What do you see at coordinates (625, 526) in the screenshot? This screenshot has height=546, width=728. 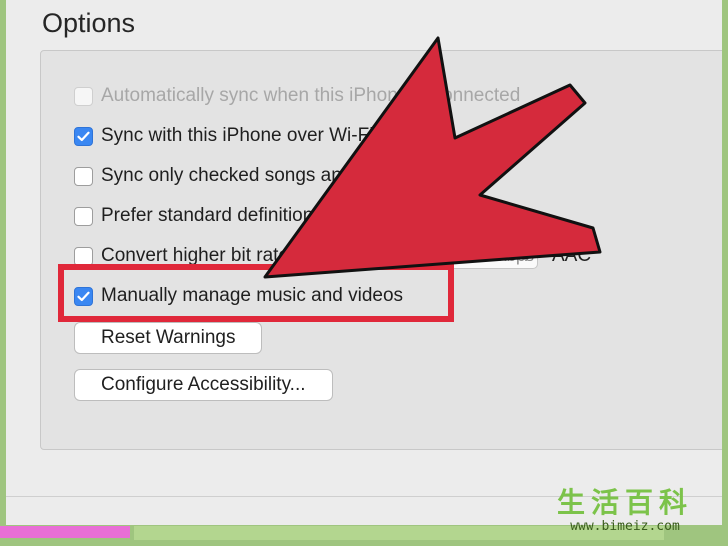 I see `watermark-url: www.bimeiz.com` at bounding box center [625, 526].